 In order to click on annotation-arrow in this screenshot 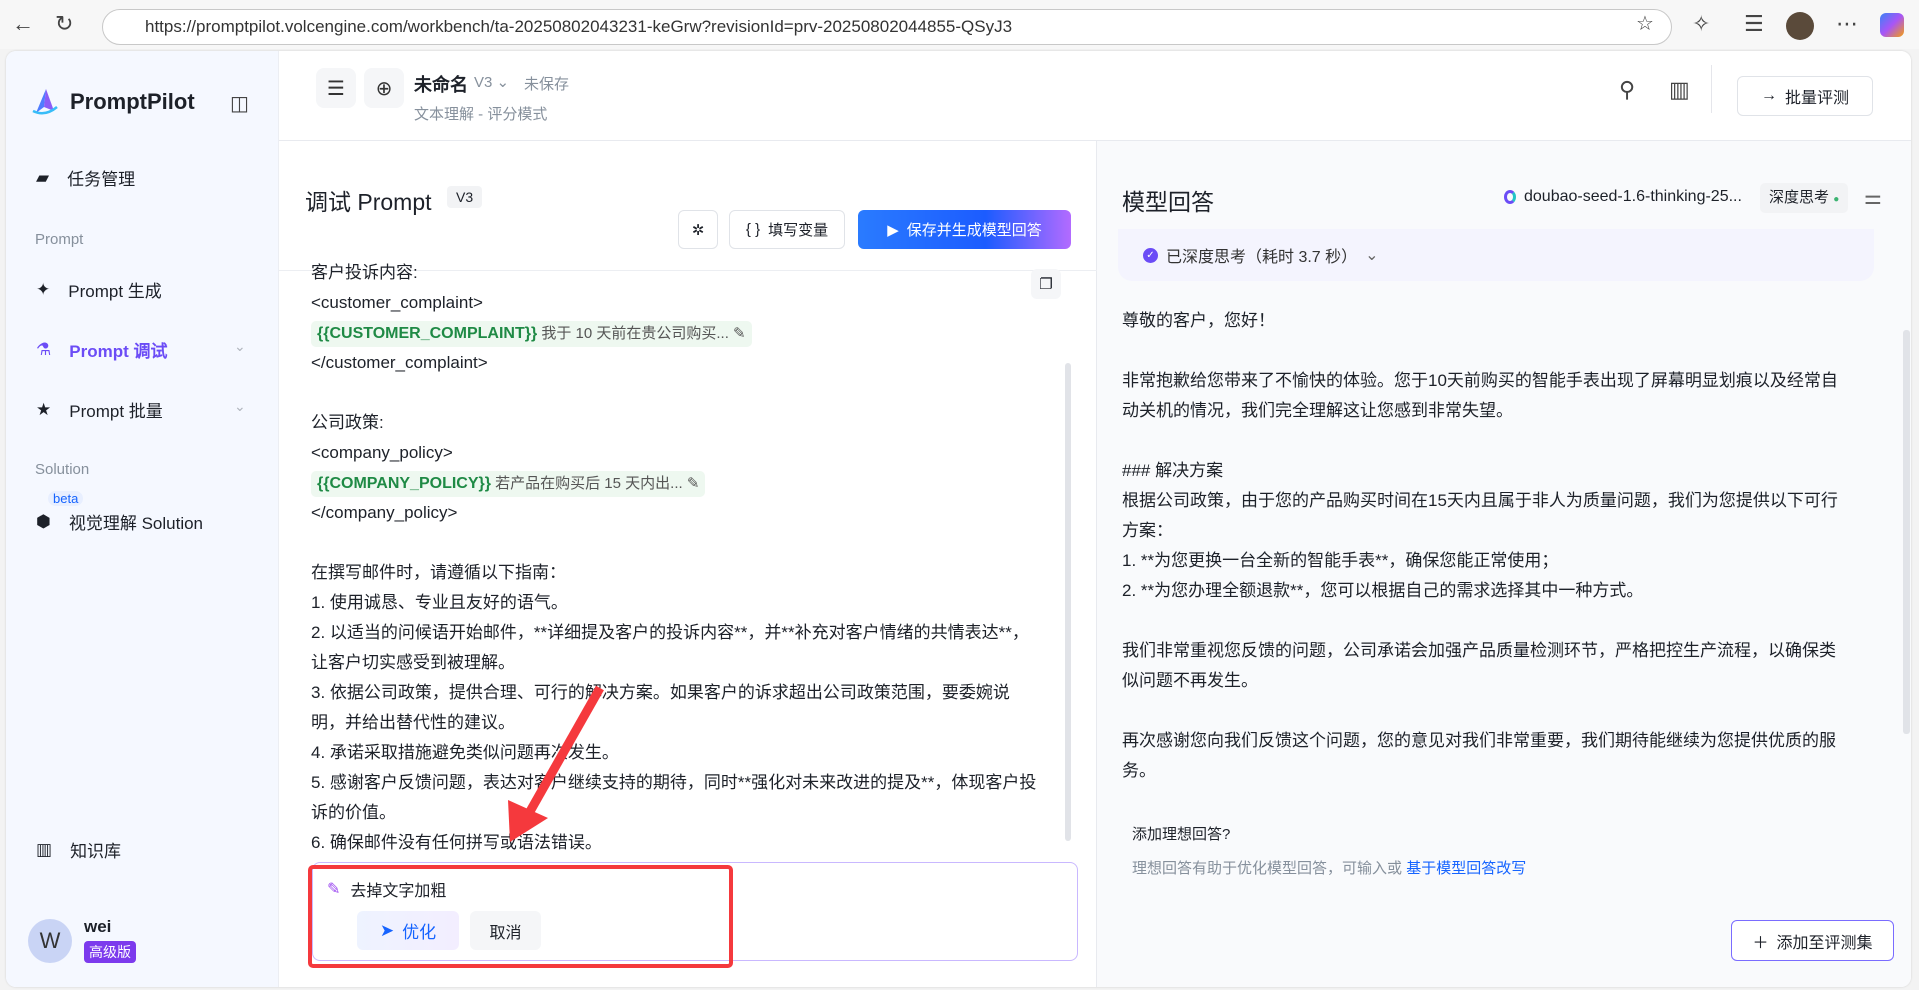, I will do `click(556, 763)`.